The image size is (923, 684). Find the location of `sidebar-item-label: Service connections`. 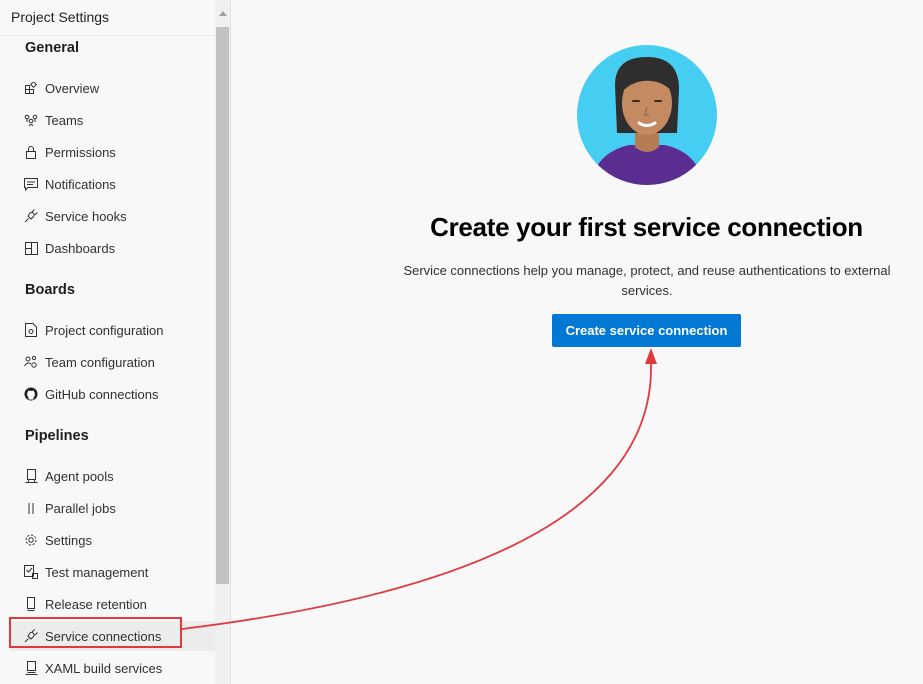

sidebar-item-label: Service connections is located at coordinates (103, 636).